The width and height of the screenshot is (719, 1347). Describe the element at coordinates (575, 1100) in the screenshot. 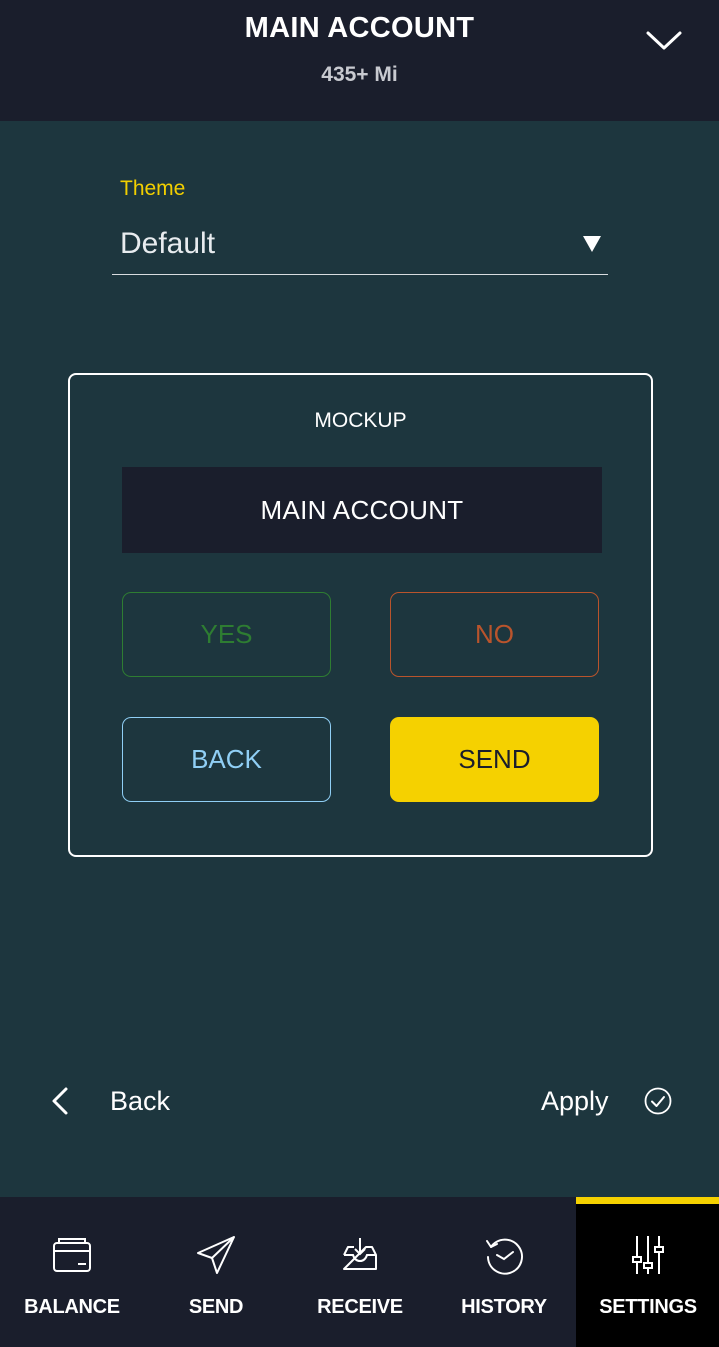

I see `apply-label: Apply` at that location.